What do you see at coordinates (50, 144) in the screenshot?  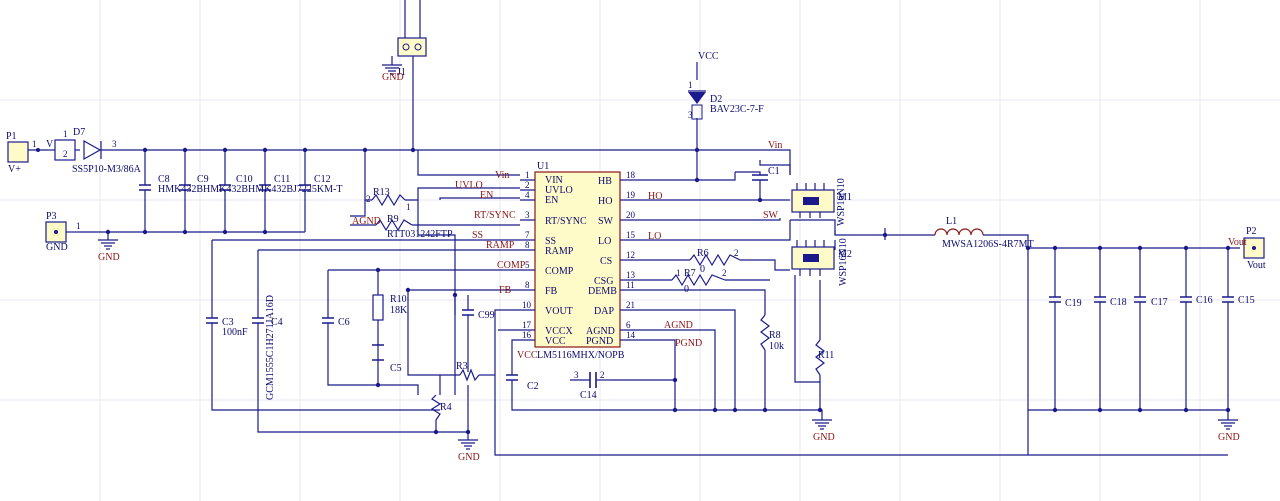 I see `net-label-v: V` at bounding box center [50, 144].